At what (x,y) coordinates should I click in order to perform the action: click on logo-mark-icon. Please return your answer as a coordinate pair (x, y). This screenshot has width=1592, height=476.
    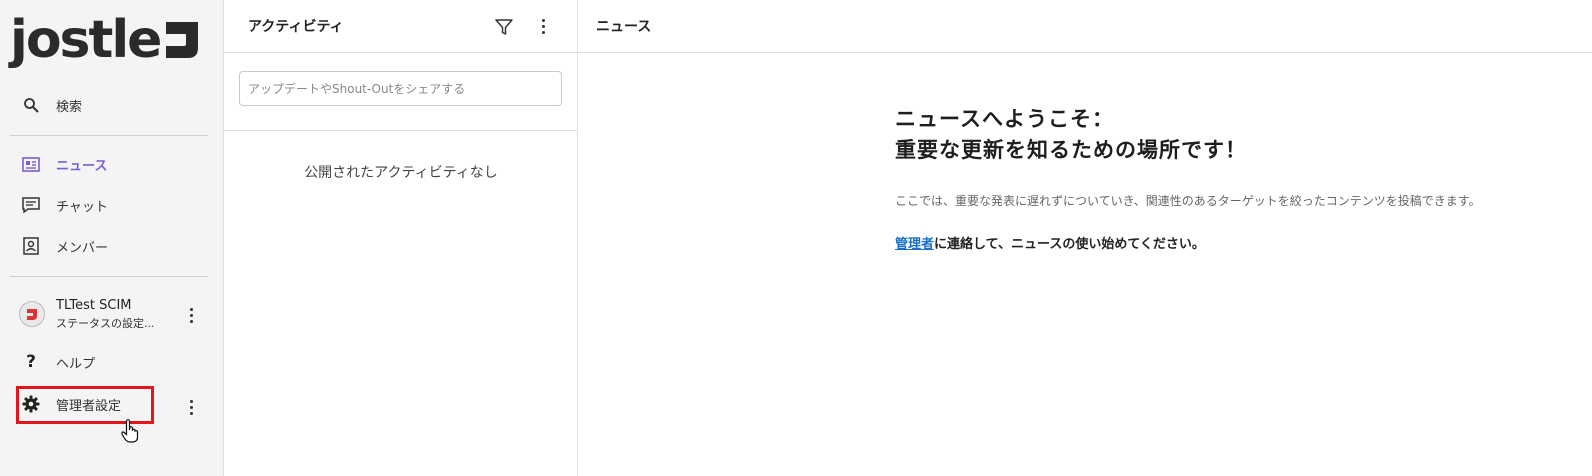
    Looking at the image, I should click on (182, 40).